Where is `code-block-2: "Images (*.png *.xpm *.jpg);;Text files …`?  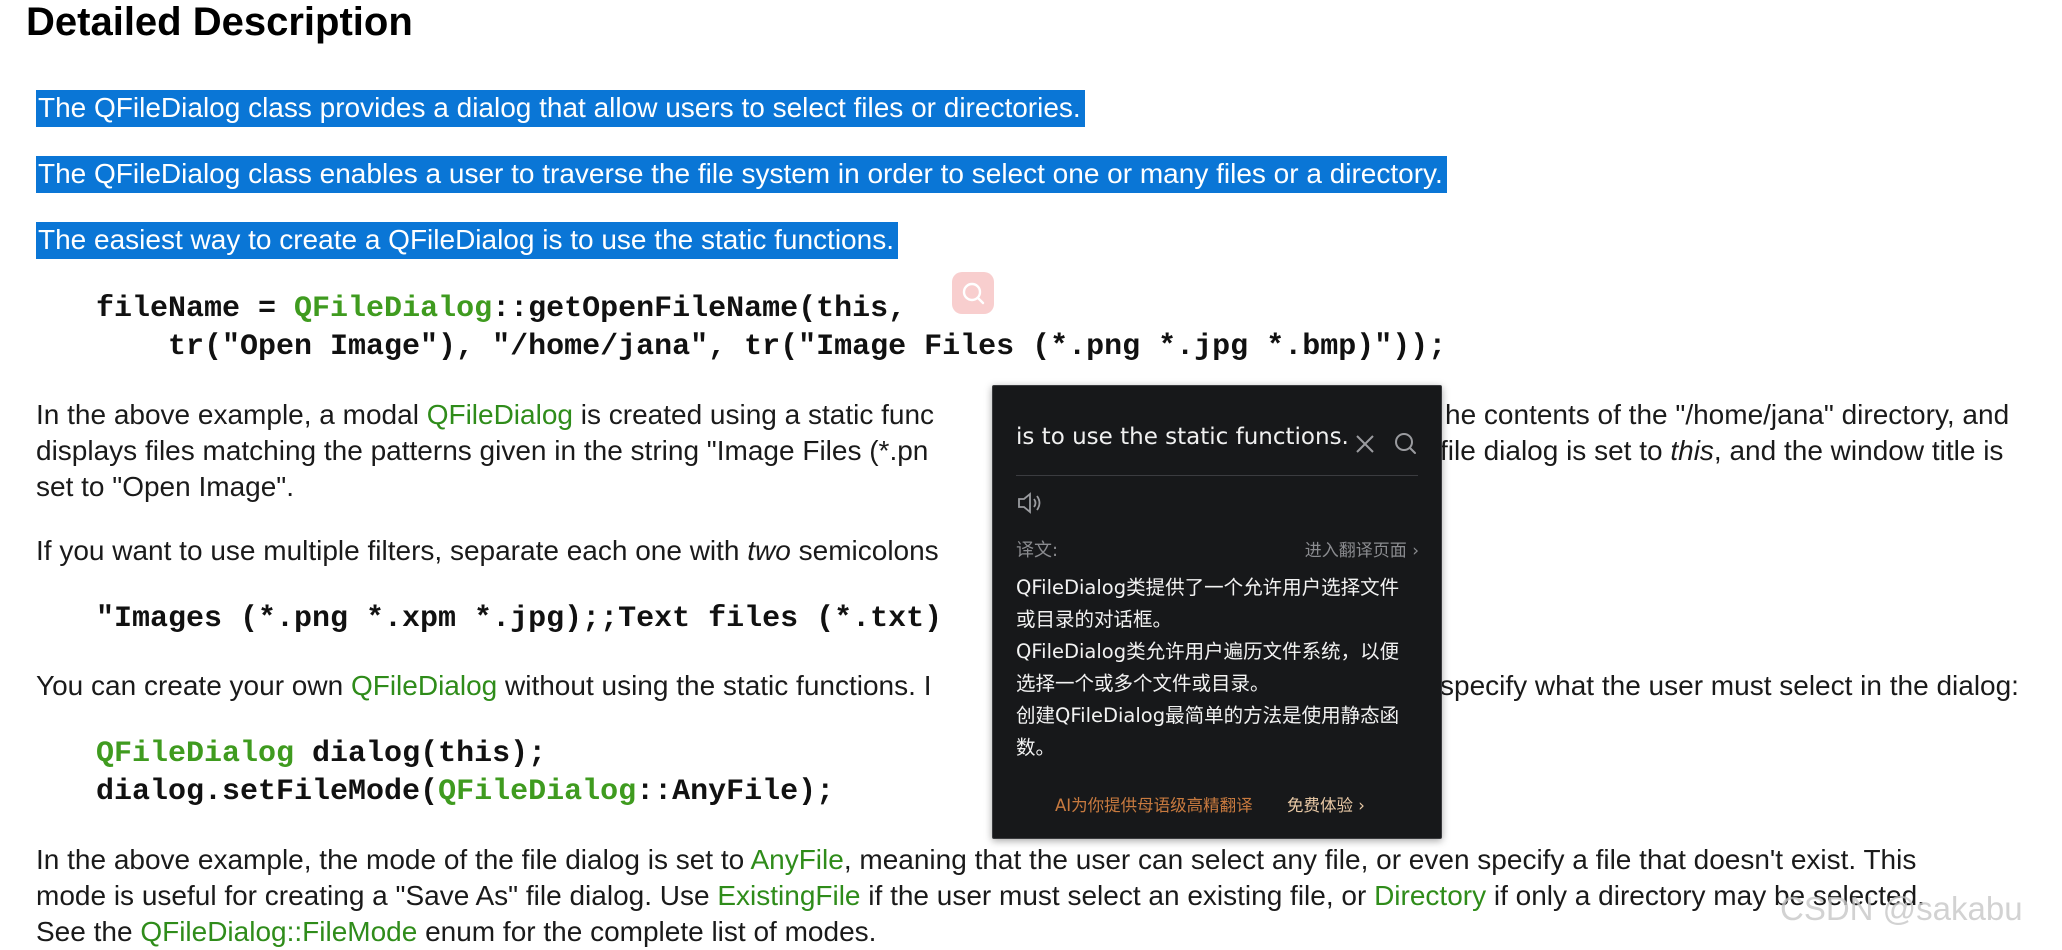
code-block-2: "Images (*.png *.xpm *.jpg);;Text files … is located at coordinates (519, 619).